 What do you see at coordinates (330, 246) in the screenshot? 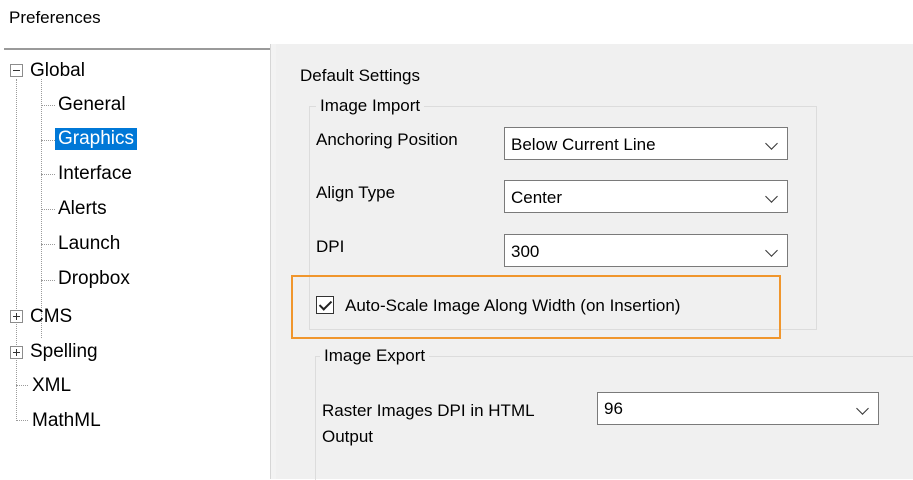
I see `dpi-label: DPI` at bounding box center [330, 246].